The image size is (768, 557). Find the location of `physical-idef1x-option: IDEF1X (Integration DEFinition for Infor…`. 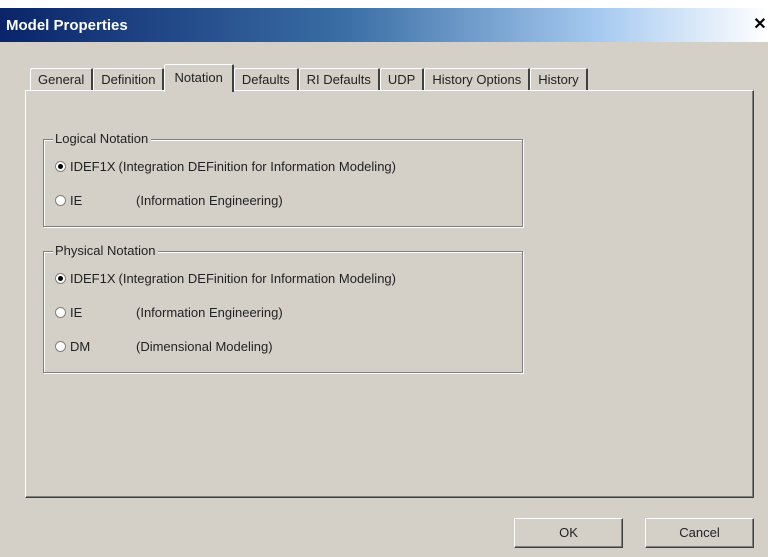

physical-idef1x-option: IDEF1X (Integration DEFinition for Infor… is located at coordinates (225, 278).